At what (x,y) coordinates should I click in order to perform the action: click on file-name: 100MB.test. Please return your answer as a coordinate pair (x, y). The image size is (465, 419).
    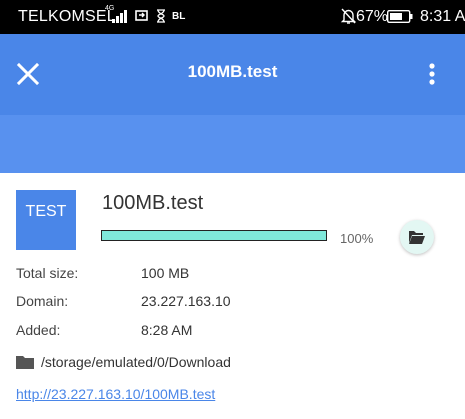
    Looking at the image, I should click on (153, 203).